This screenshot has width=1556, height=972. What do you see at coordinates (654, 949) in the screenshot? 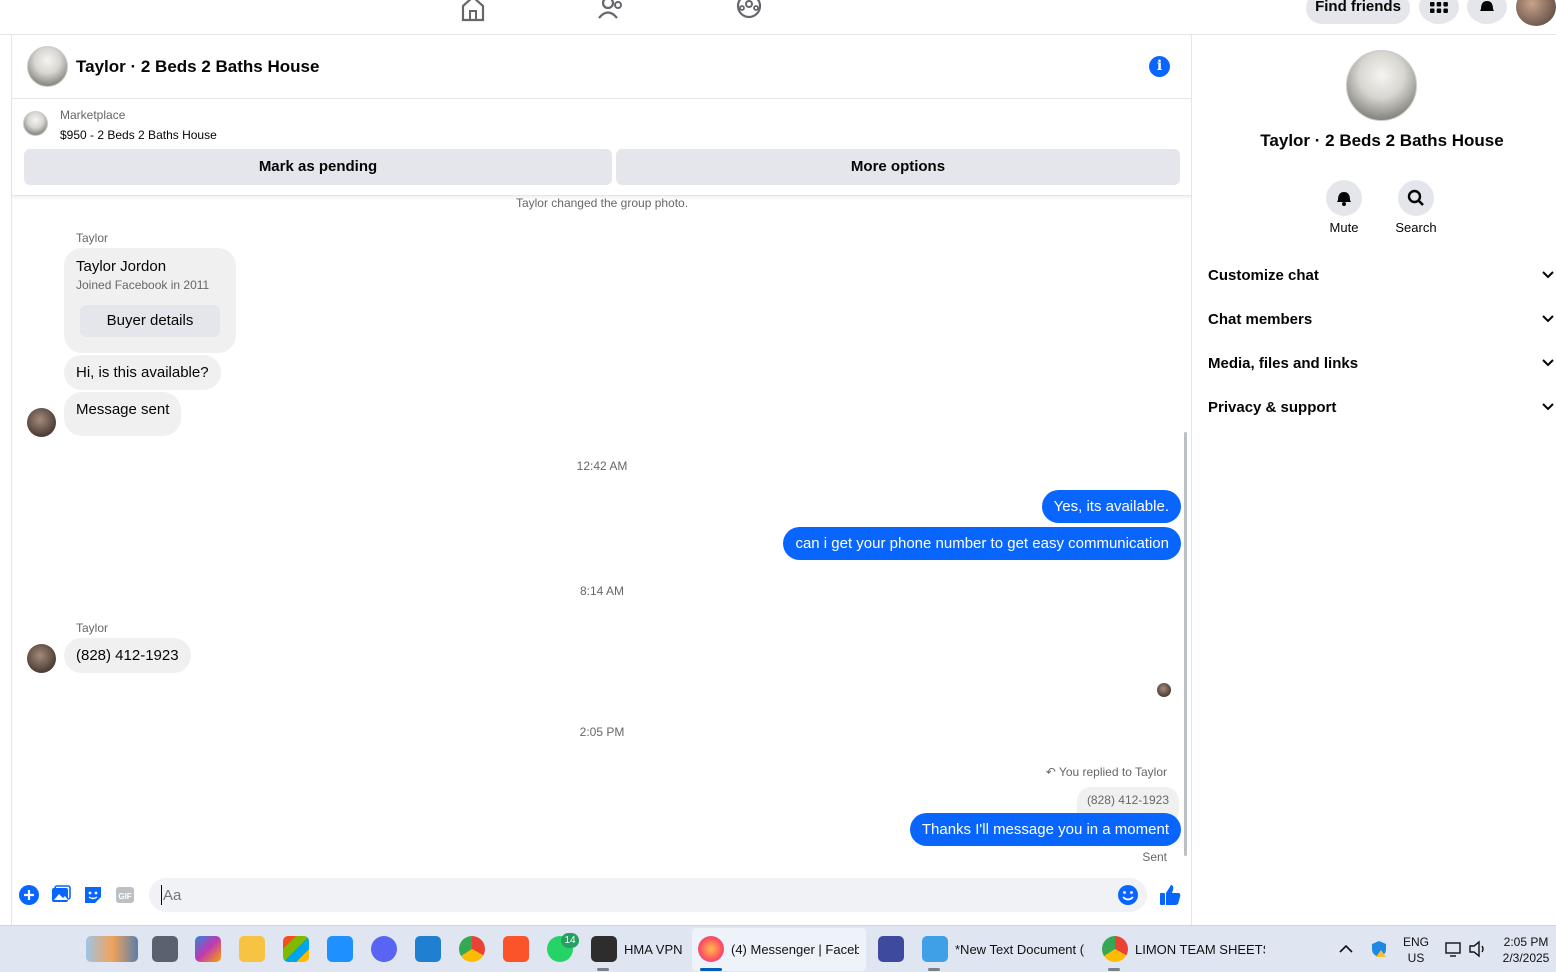
I see `hma-vpn-label: HMA VPN` at bounding box center [654, 949].